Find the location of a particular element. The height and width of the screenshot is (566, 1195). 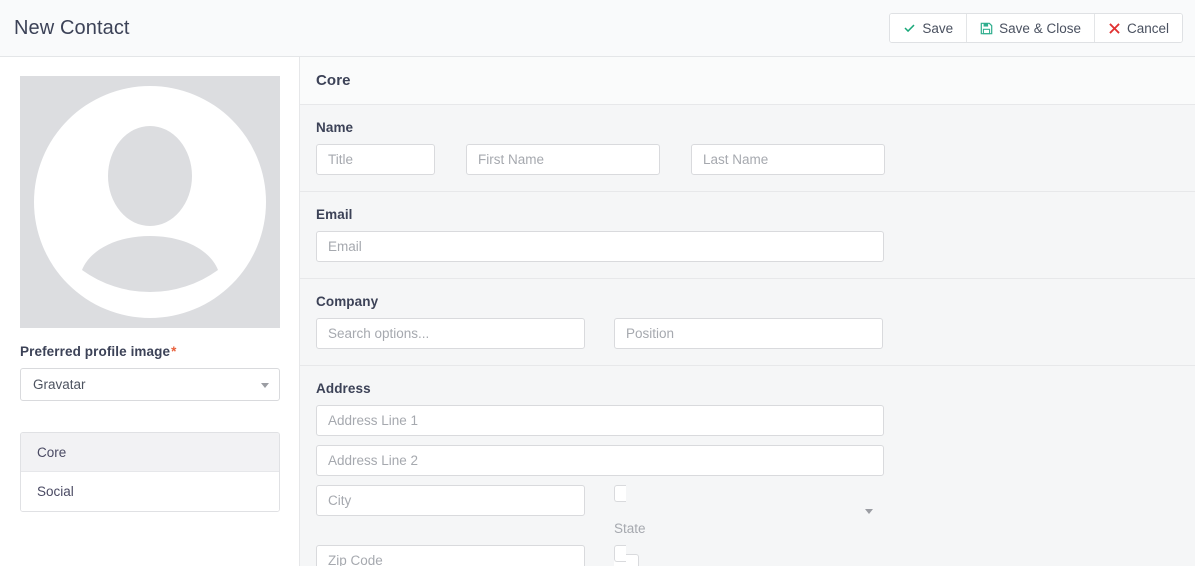

section-email: Email is located at coordinates (747, 235).